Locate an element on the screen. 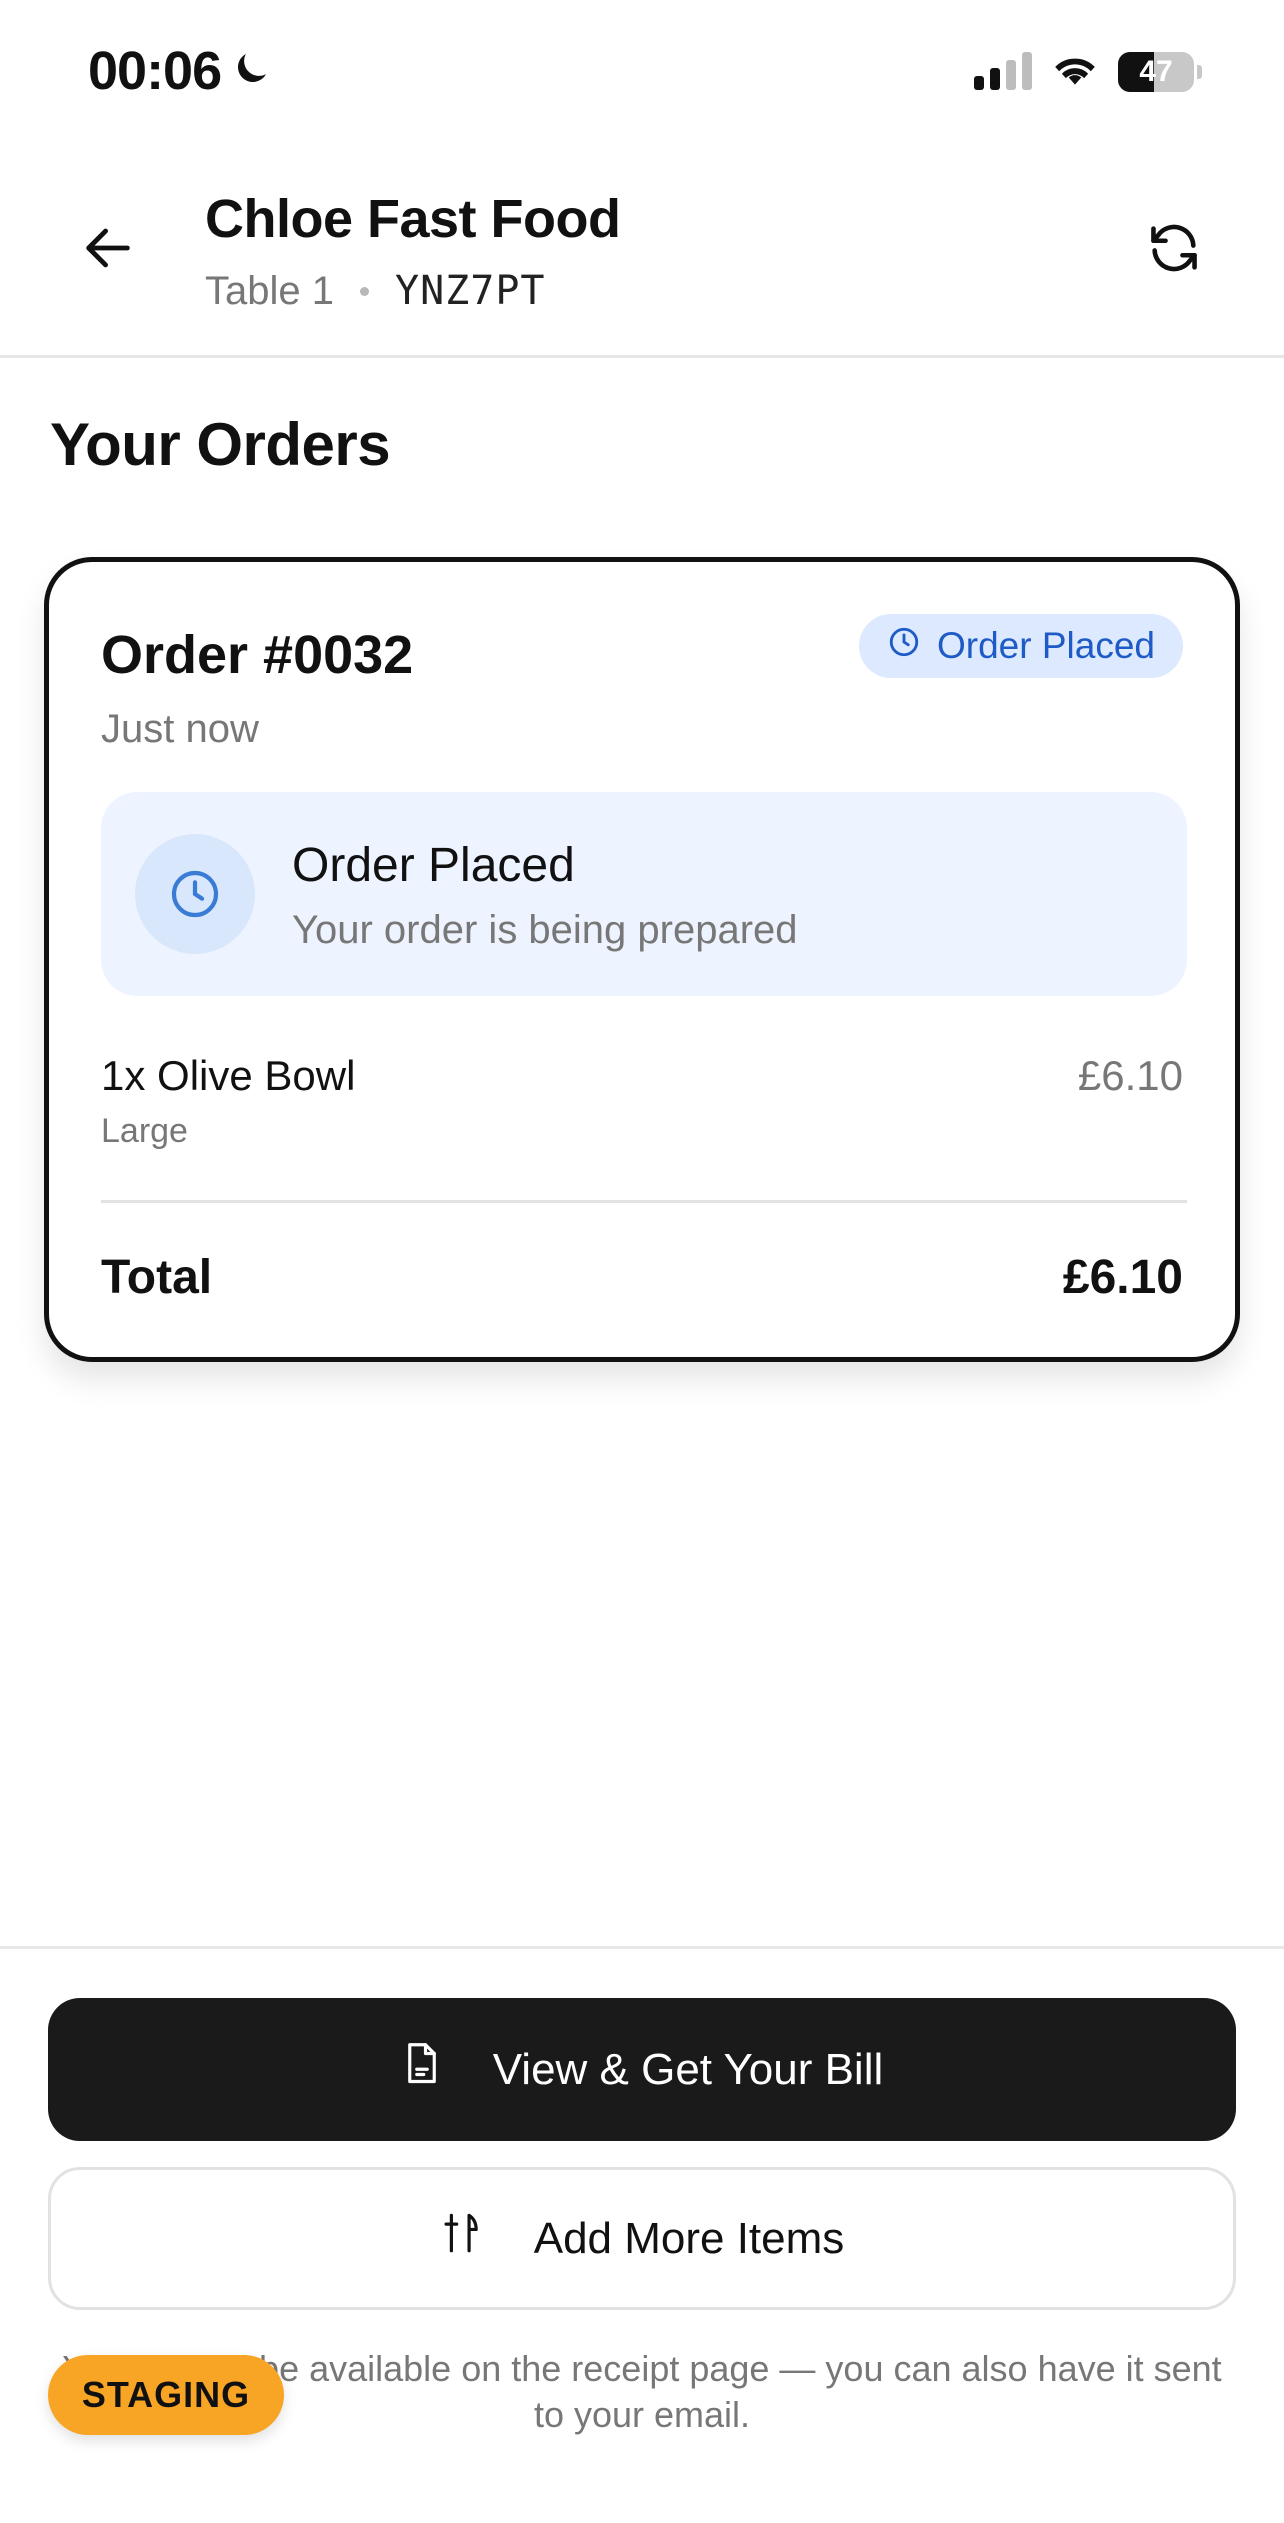 Image resolution: width=1284 pixels, height=2523 pixels. order-number: Order #0032 is located at coordinates (257, 655).